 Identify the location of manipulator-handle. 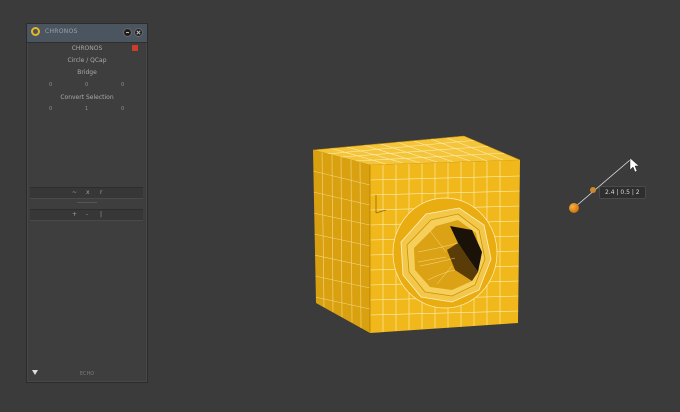
(574, 208).